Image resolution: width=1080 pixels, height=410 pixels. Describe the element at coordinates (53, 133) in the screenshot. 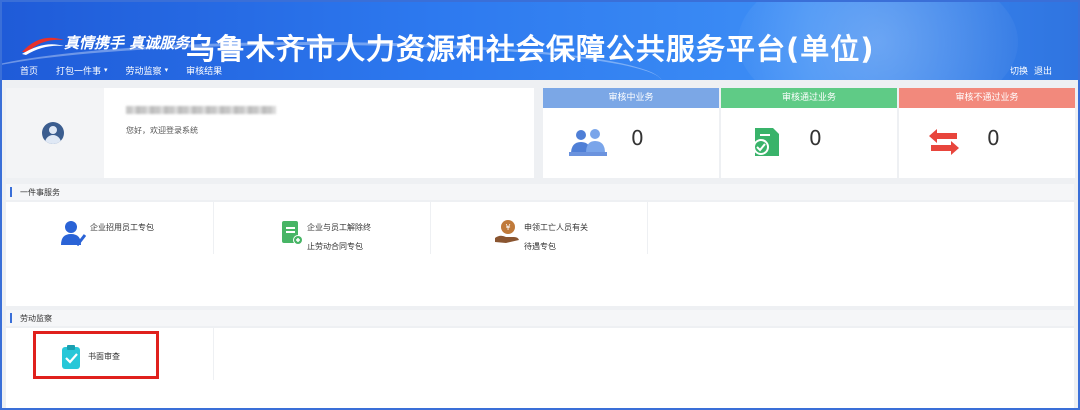

I see `avatar-icon` at that location.